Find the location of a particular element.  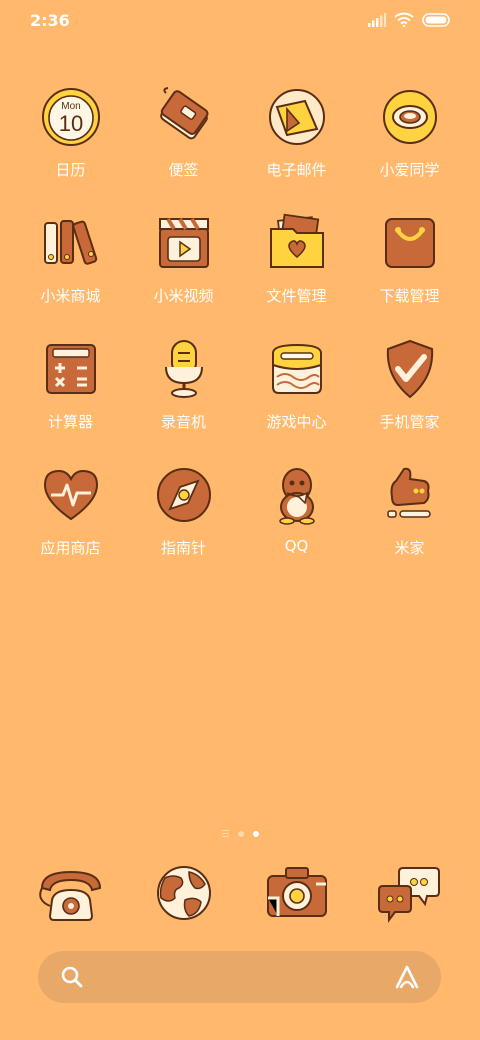

app-mi-store: 小米商城 is located at coordinates (70, 274).